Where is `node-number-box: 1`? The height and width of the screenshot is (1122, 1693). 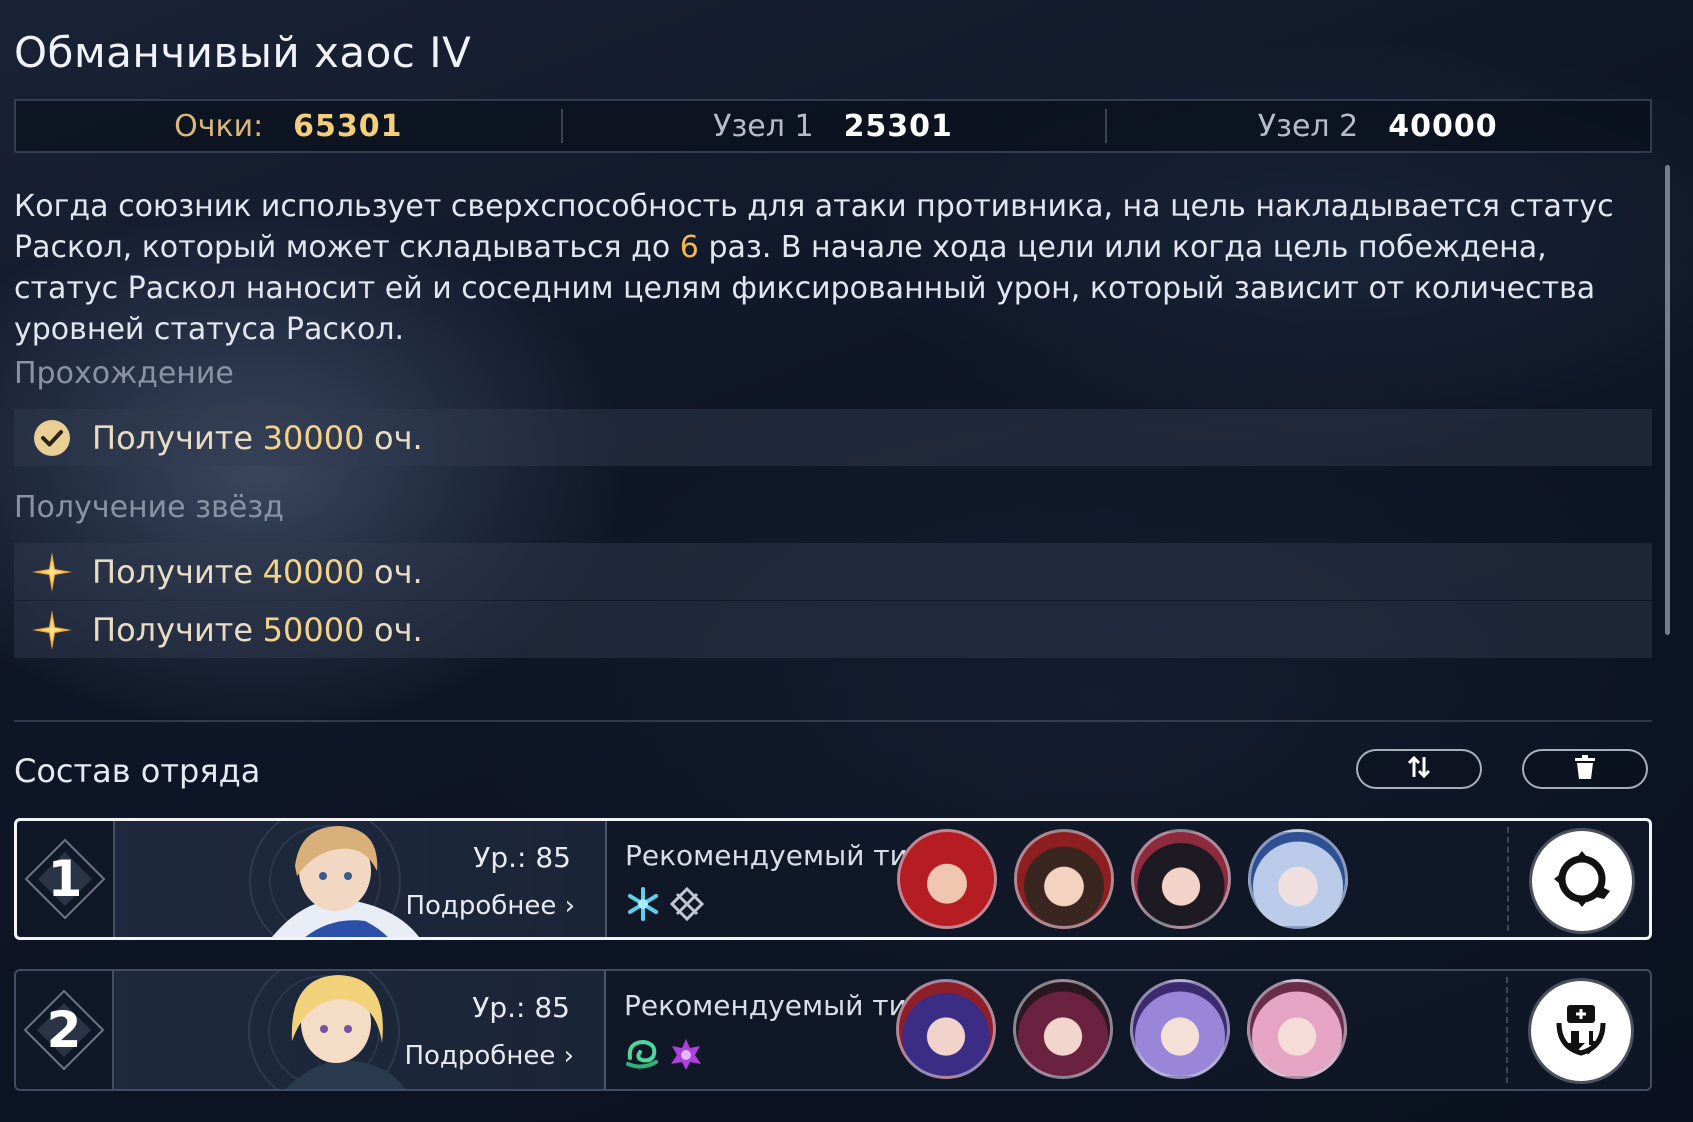 node-number-box: 1 is located at coordinates (66, 879).